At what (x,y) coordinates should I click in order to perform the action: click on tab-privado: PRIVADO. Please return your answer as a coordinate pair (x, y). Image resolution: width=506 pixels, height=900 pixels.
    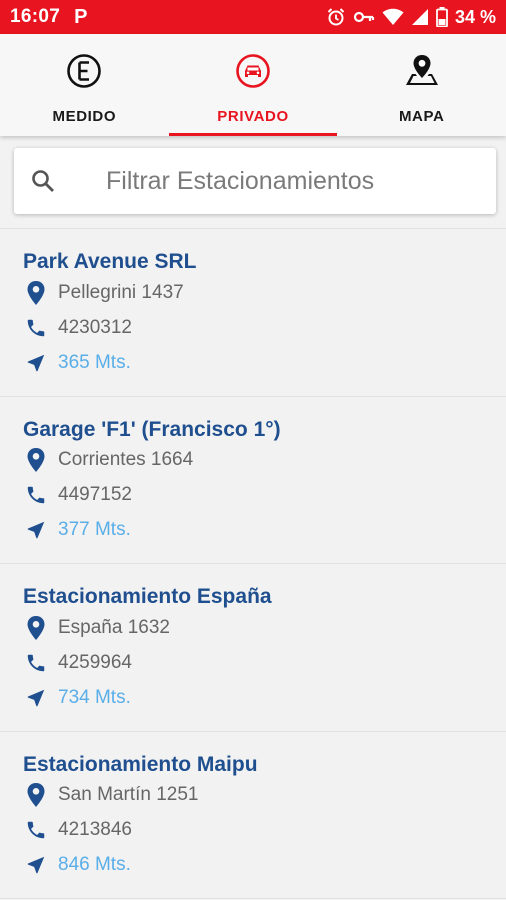
    Looking at the image, I should click on (253, 85).